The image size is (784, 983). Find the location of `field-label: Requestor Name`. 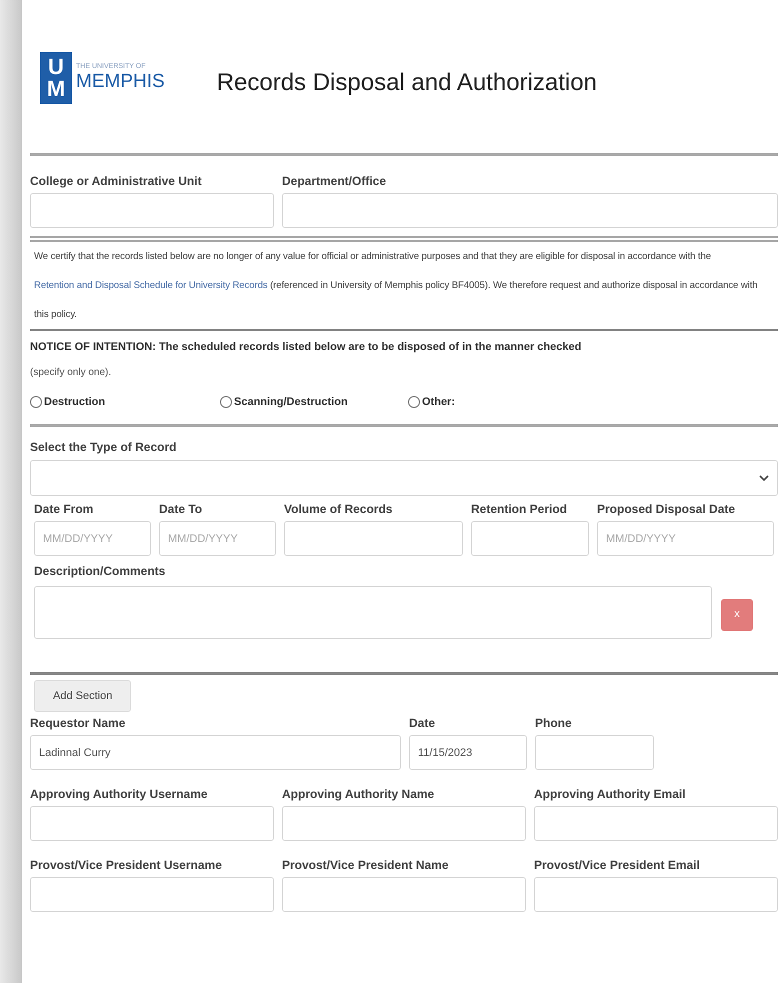

field-label: Requestor Name is located at coordinates (78, 723).